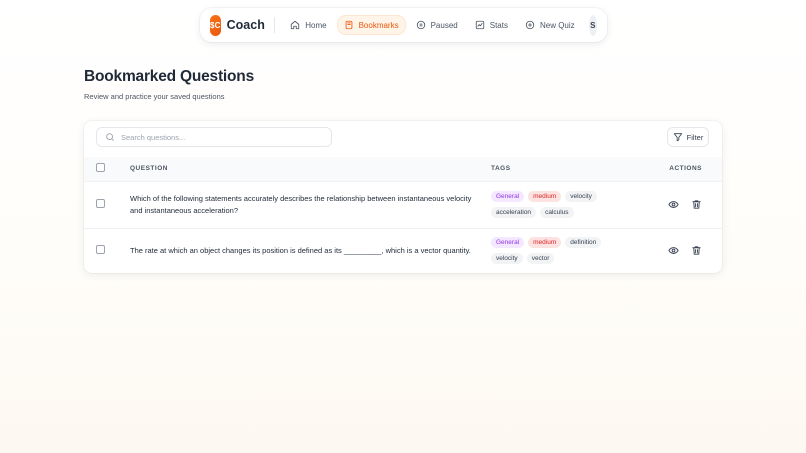 Image resolution: width=806 pixels, height=453 pixels. What do you see at coordinates (348, 25) in the screenshot?
I see `bookmark-icon` at bounding box center [348, 25].